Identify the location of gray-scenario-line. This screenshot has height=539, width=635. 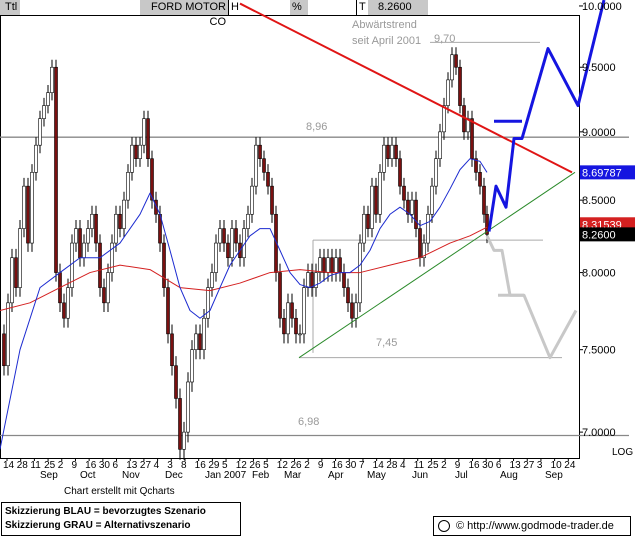
(531, 297).